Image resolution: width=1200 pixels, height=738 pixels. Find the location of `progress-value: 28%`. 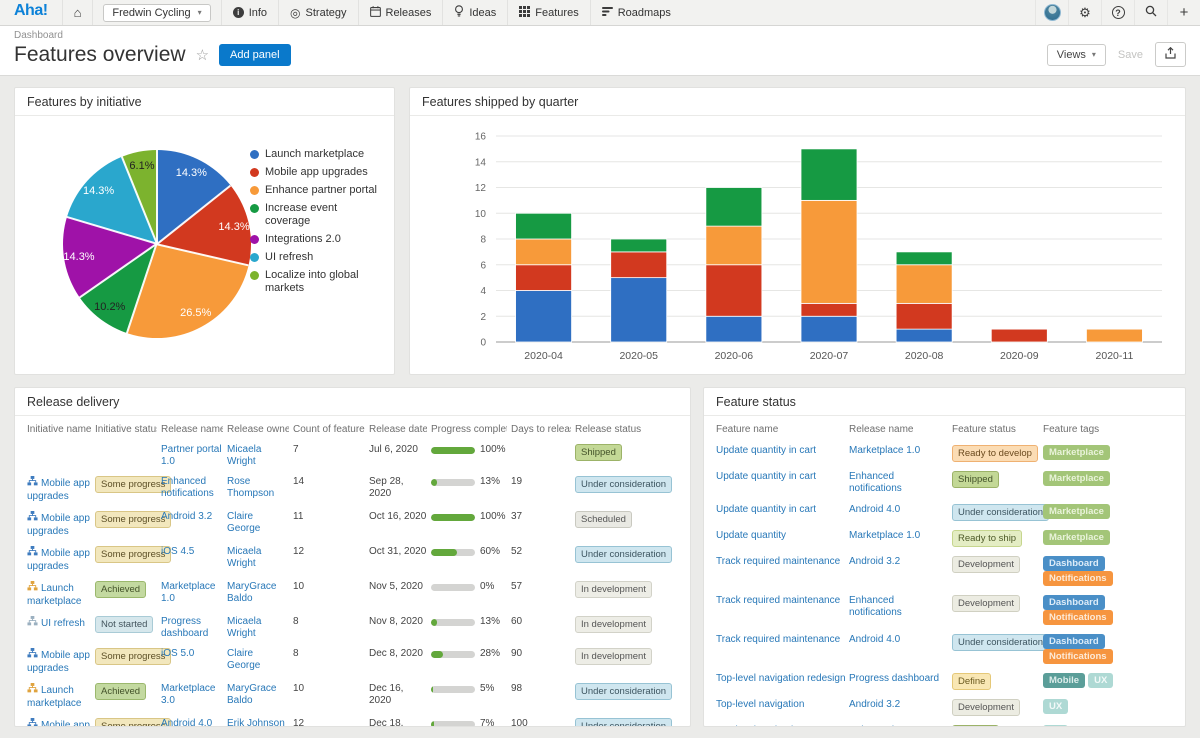

progress-value: 28% is located at coordinates (490, 653).